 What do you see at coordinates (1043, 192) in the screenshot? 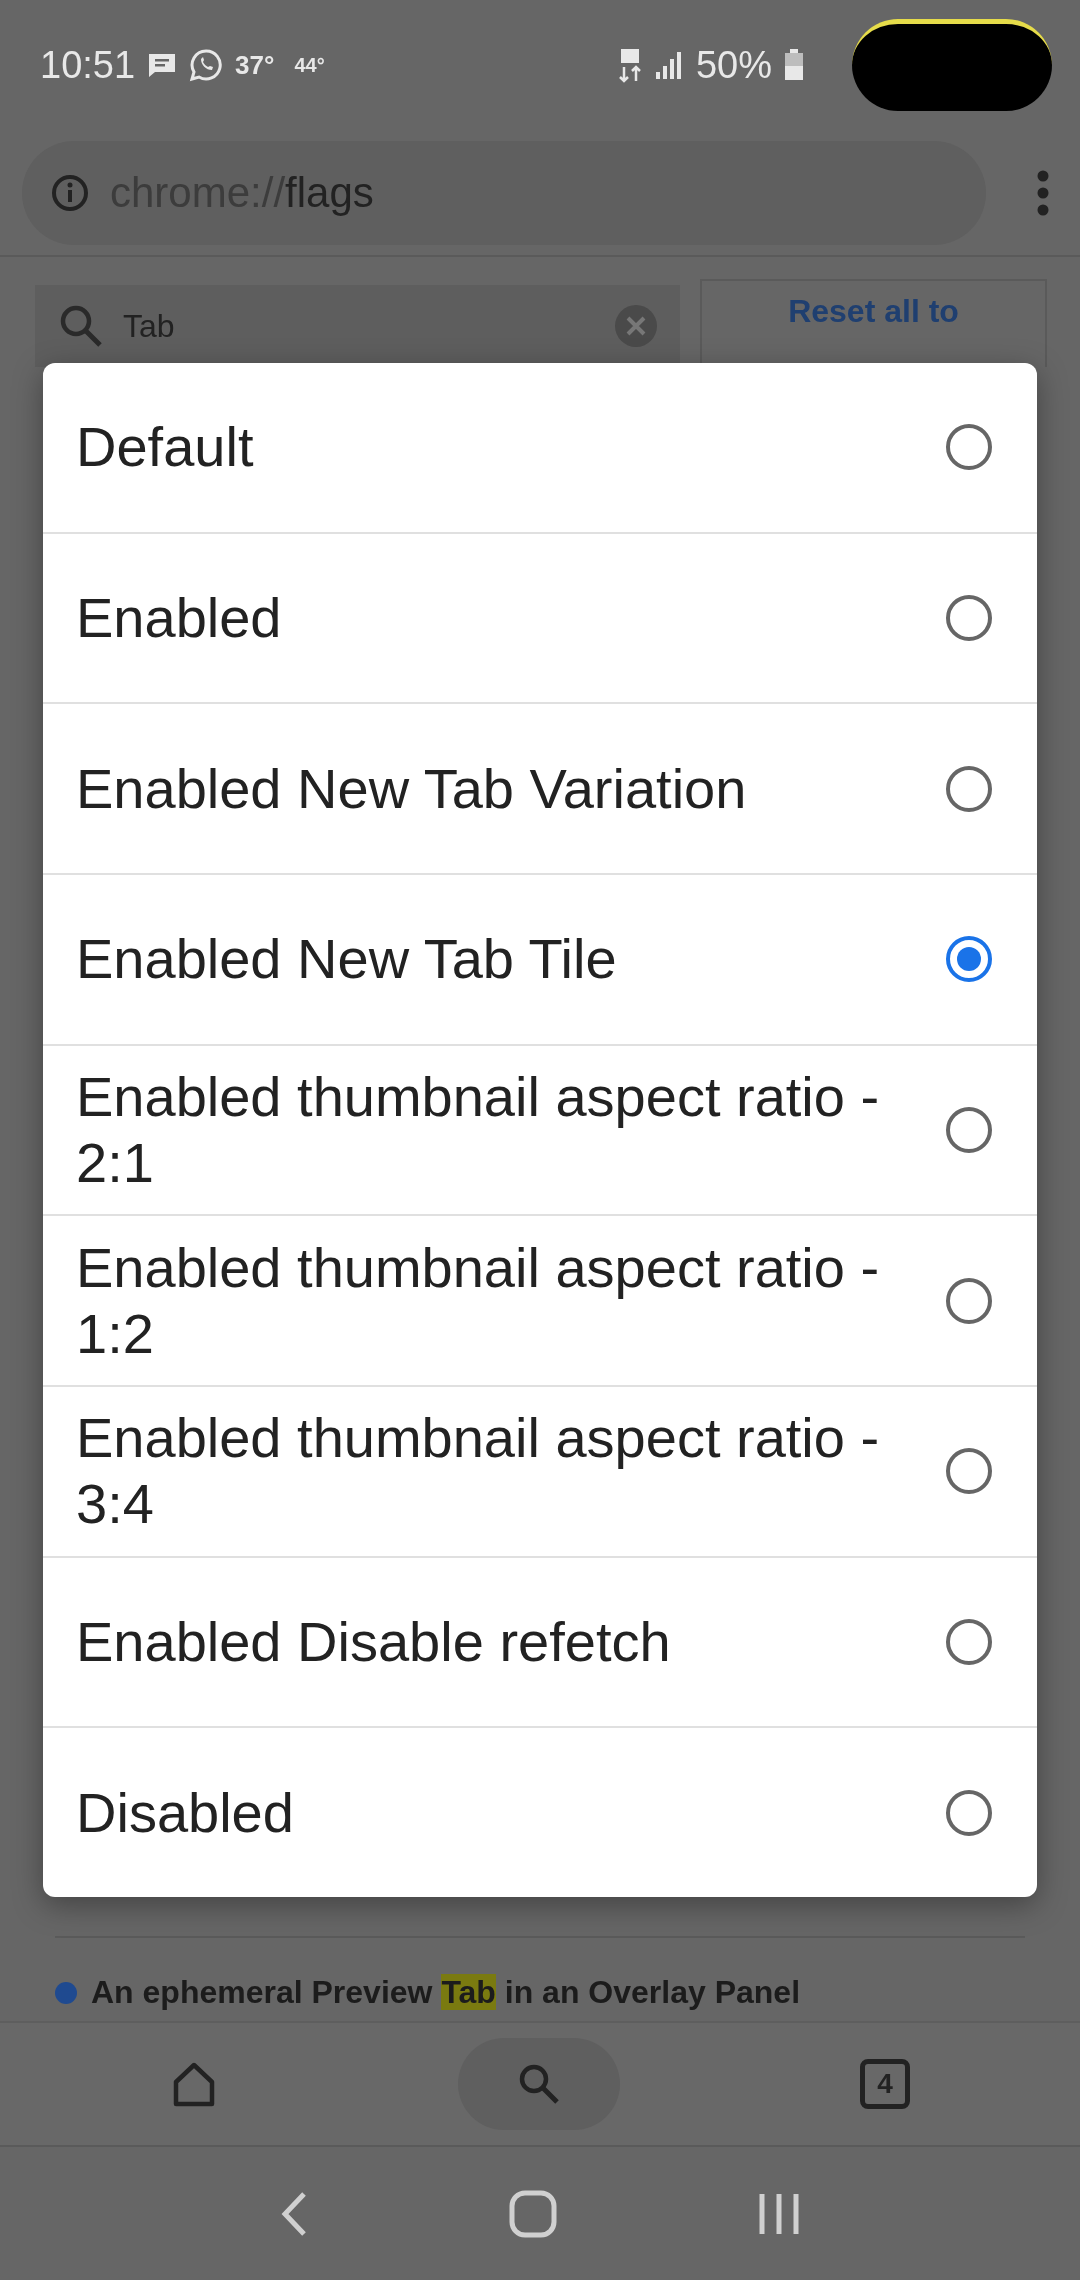
I see `more-menu-icon` at bounding box center [1043, 192].